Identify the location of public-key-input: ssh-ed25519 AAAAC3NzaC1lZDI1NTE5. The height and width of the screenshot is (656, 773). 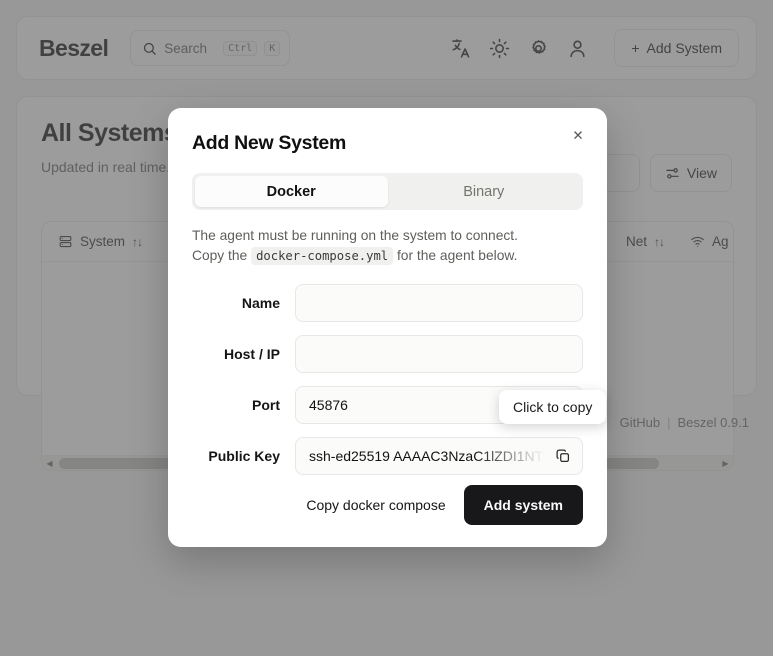
(439, 456).